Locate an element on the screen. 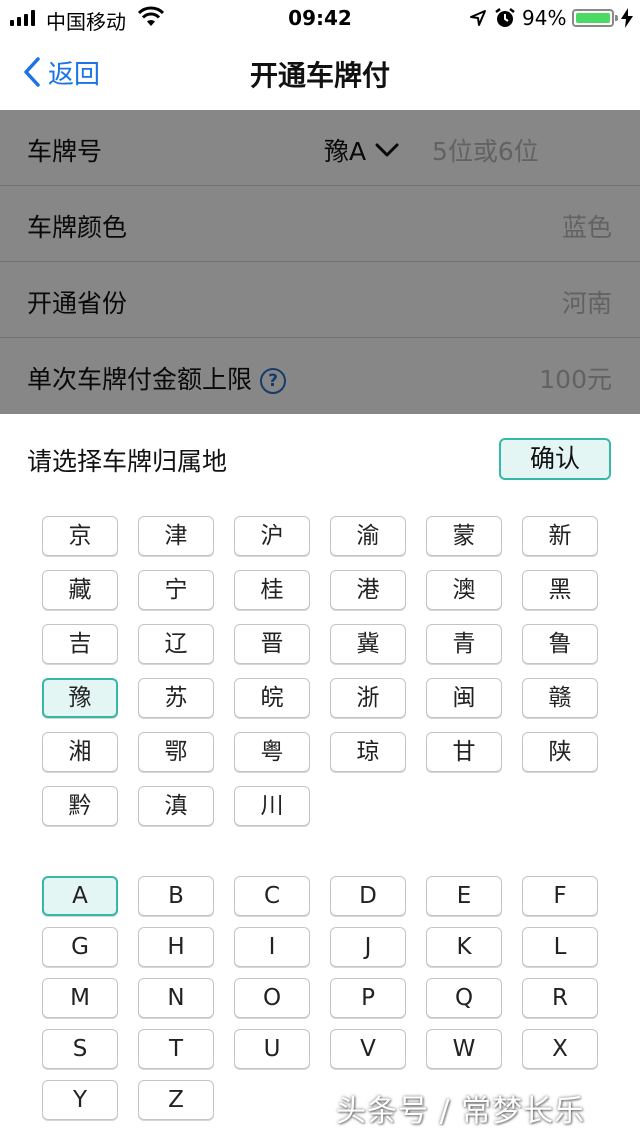 This screenshot has width=640, height=1138. letter-key: X is located at coordinates (560, 1049).